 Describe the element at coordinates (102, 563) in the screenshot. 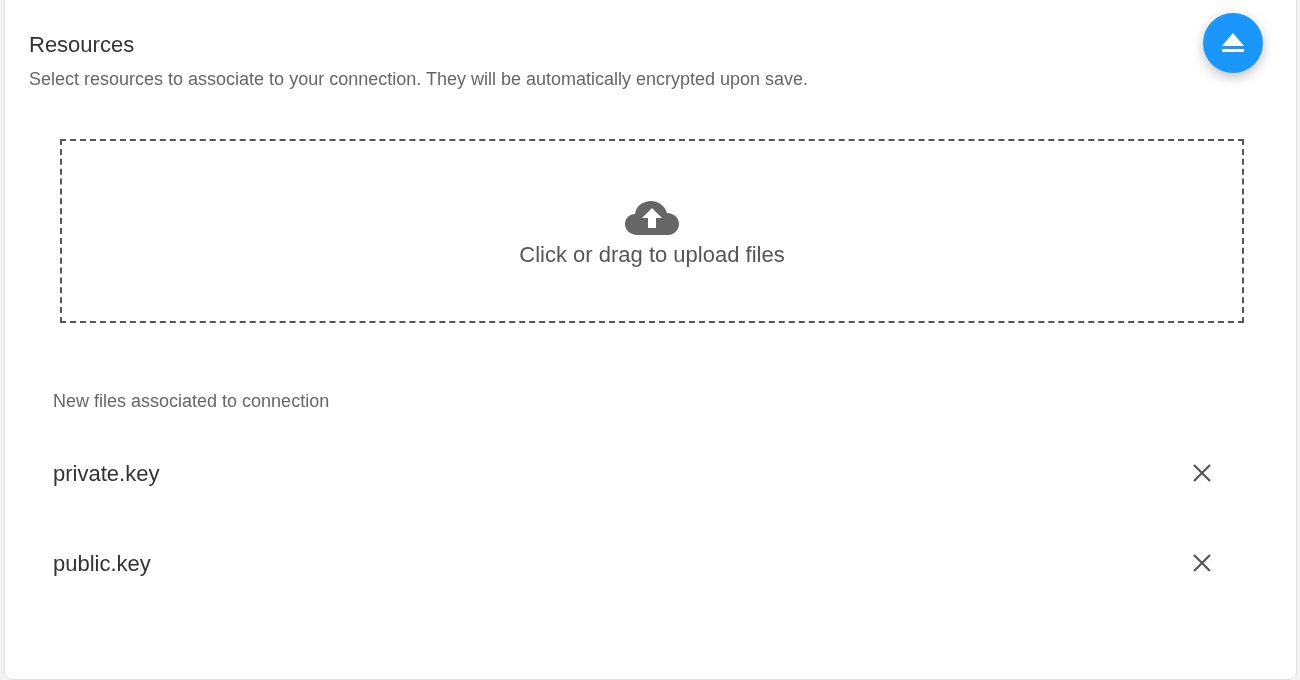

I see `file-name: public.key` at that location.